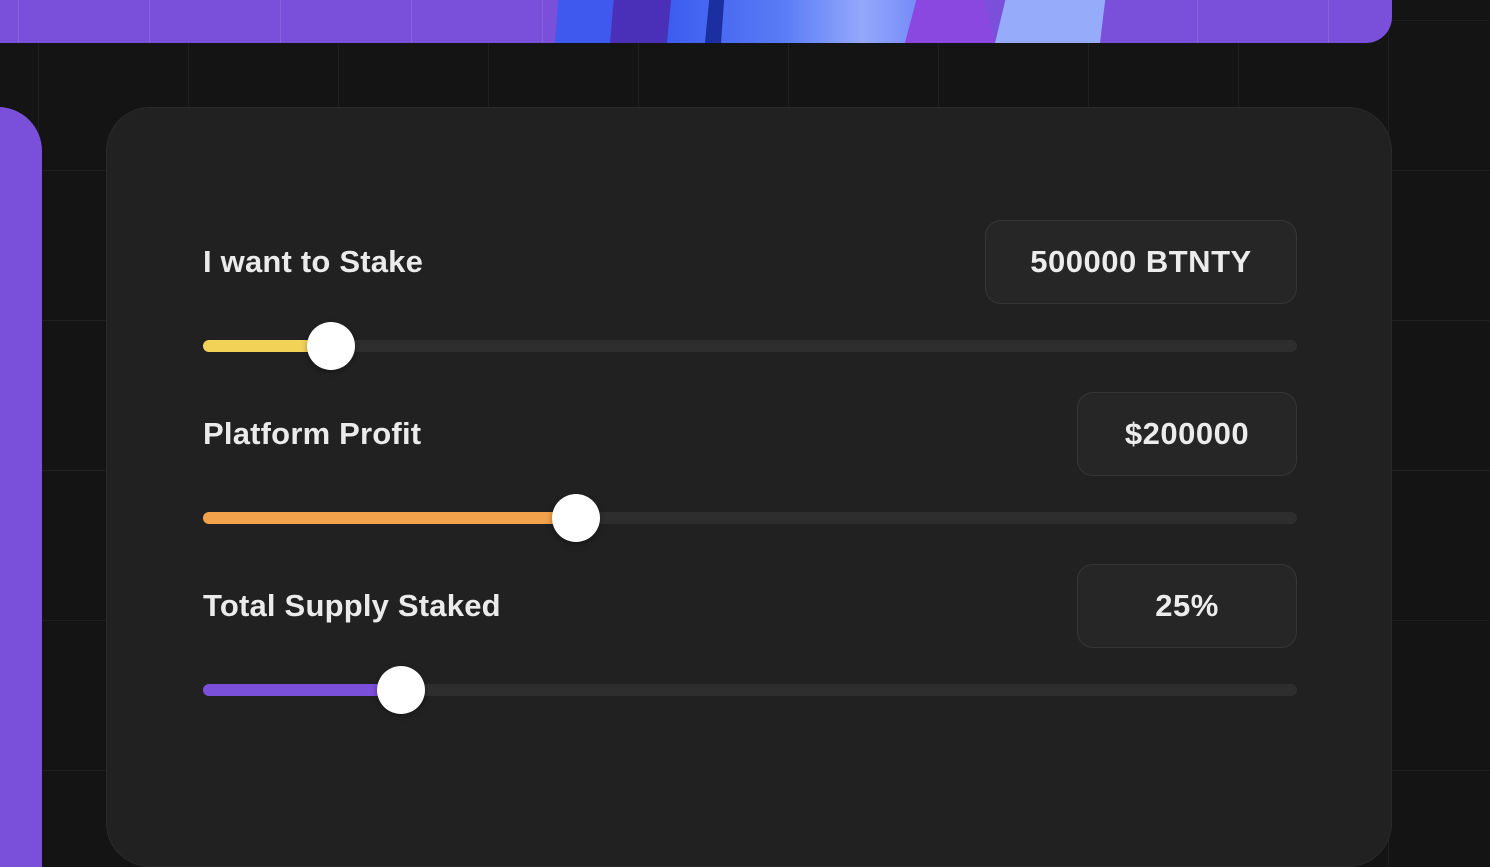  I want to click on banner-3d-art, so click(830, 21).